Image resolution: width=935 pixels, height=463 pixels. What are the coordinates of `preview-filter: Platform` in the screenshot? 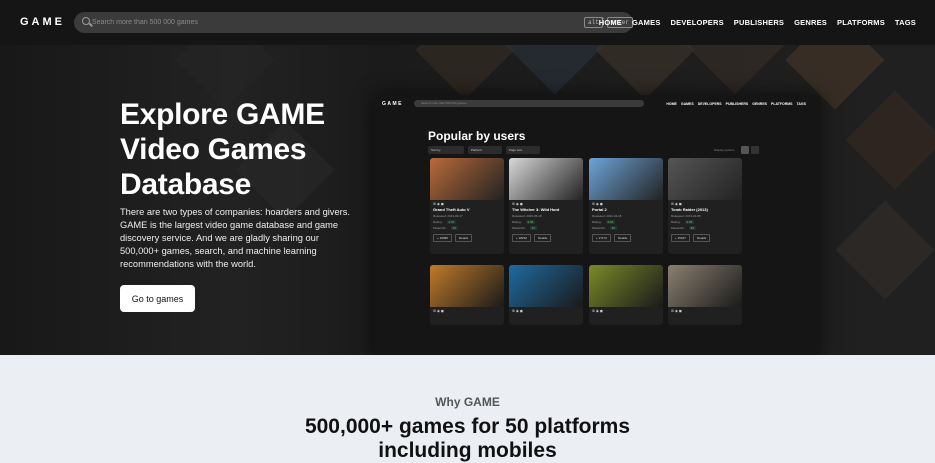 It's located at (485, 150).